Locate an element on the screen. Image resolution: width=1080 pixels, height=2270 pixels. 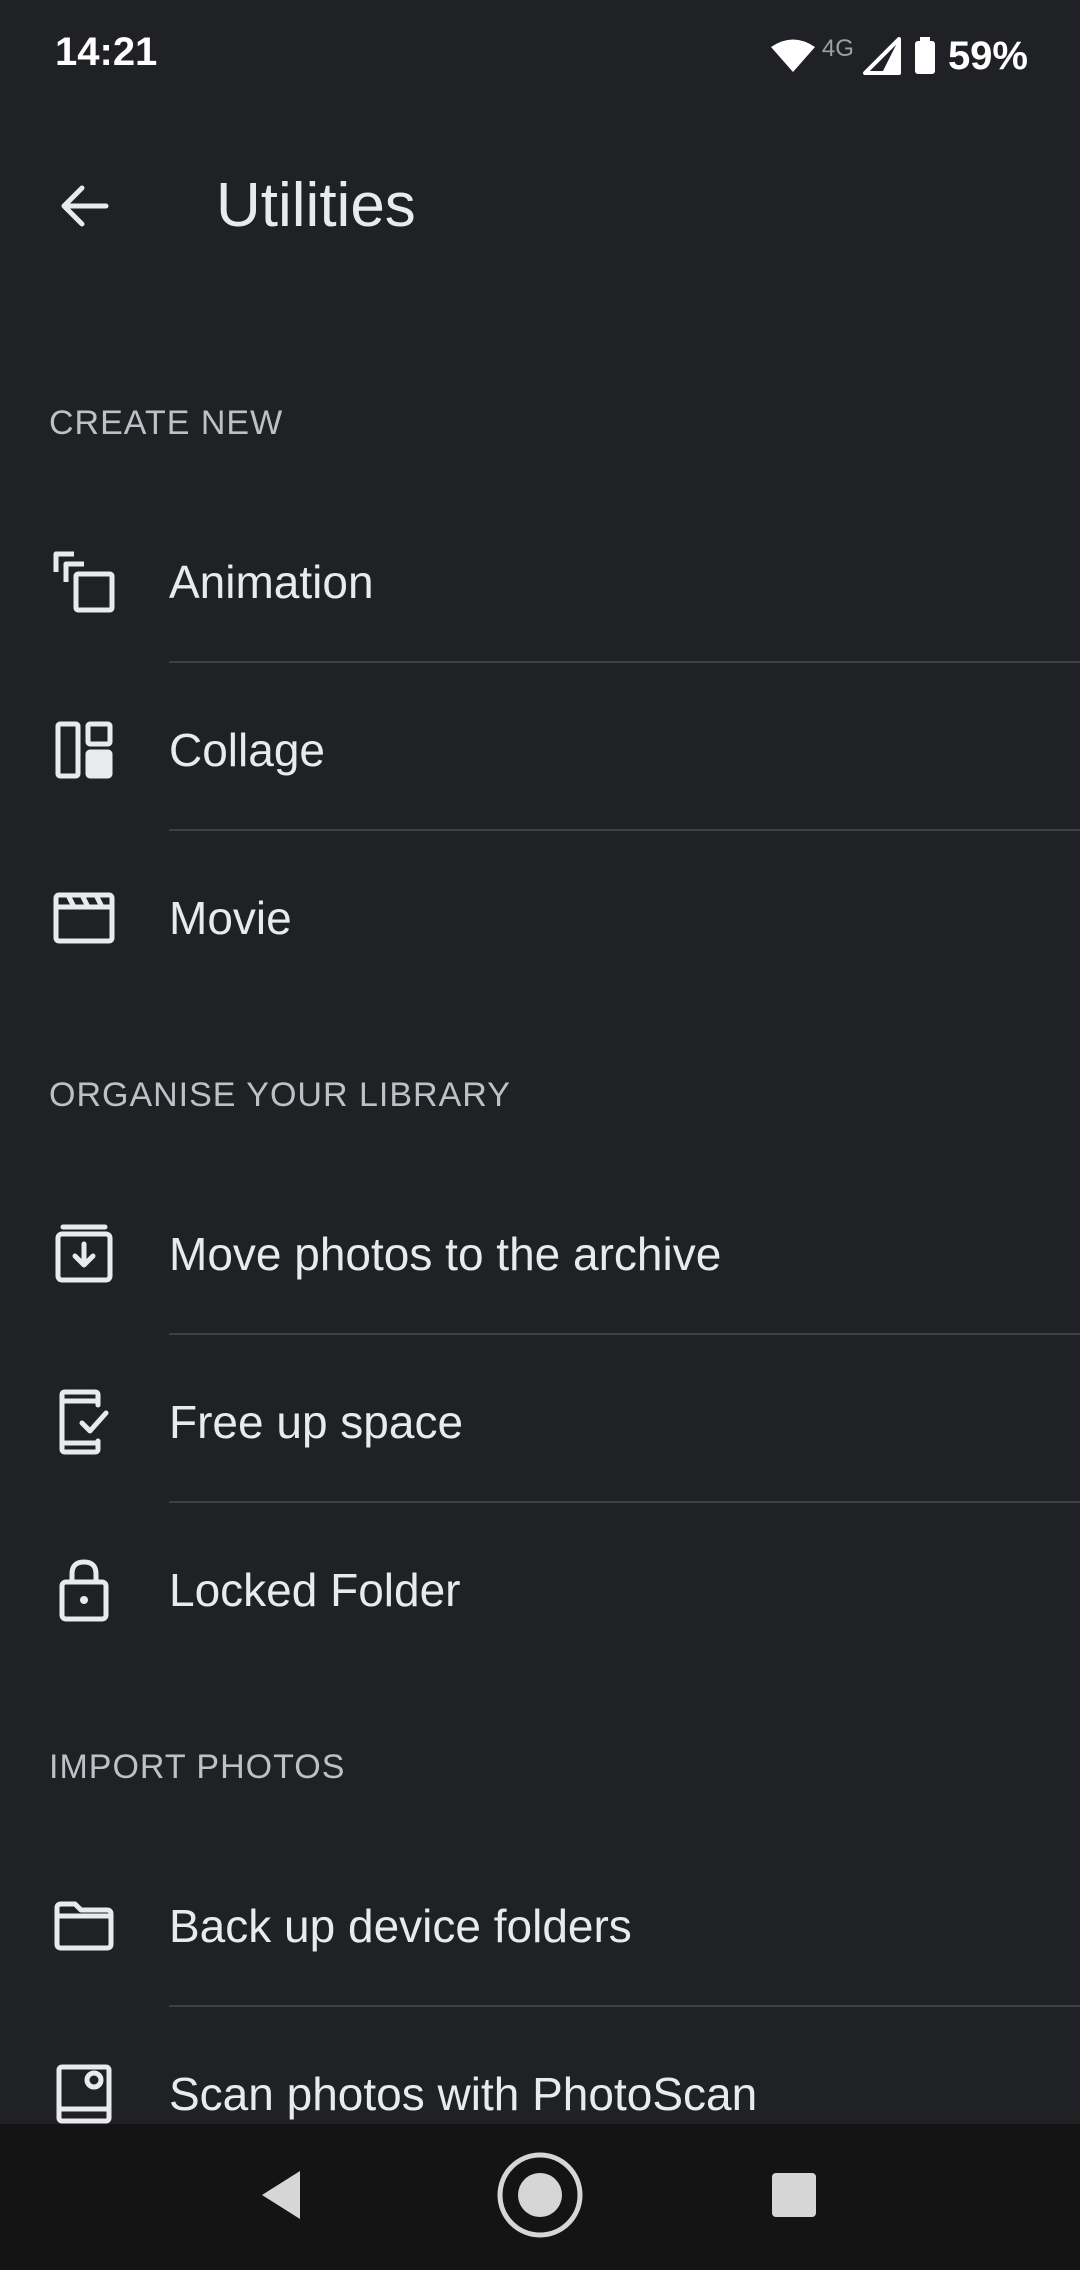
collage-icon is located at coordinates (84, 750).